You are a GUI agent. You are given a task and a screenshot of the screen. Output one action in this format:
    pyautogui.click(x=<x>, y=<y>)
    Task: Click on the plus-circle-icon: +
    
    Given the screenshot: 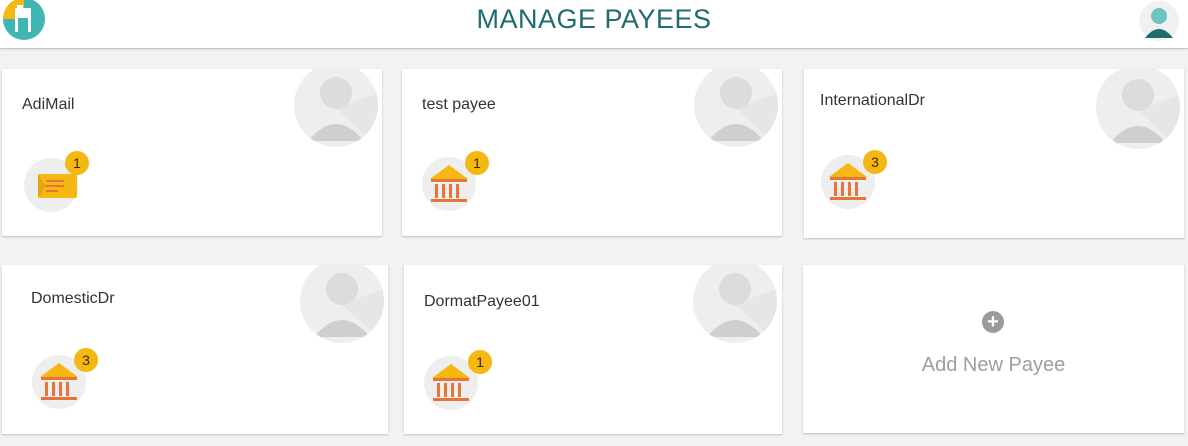 What is the action you would take?
    pyautogui.click(x=993, y=322)
    